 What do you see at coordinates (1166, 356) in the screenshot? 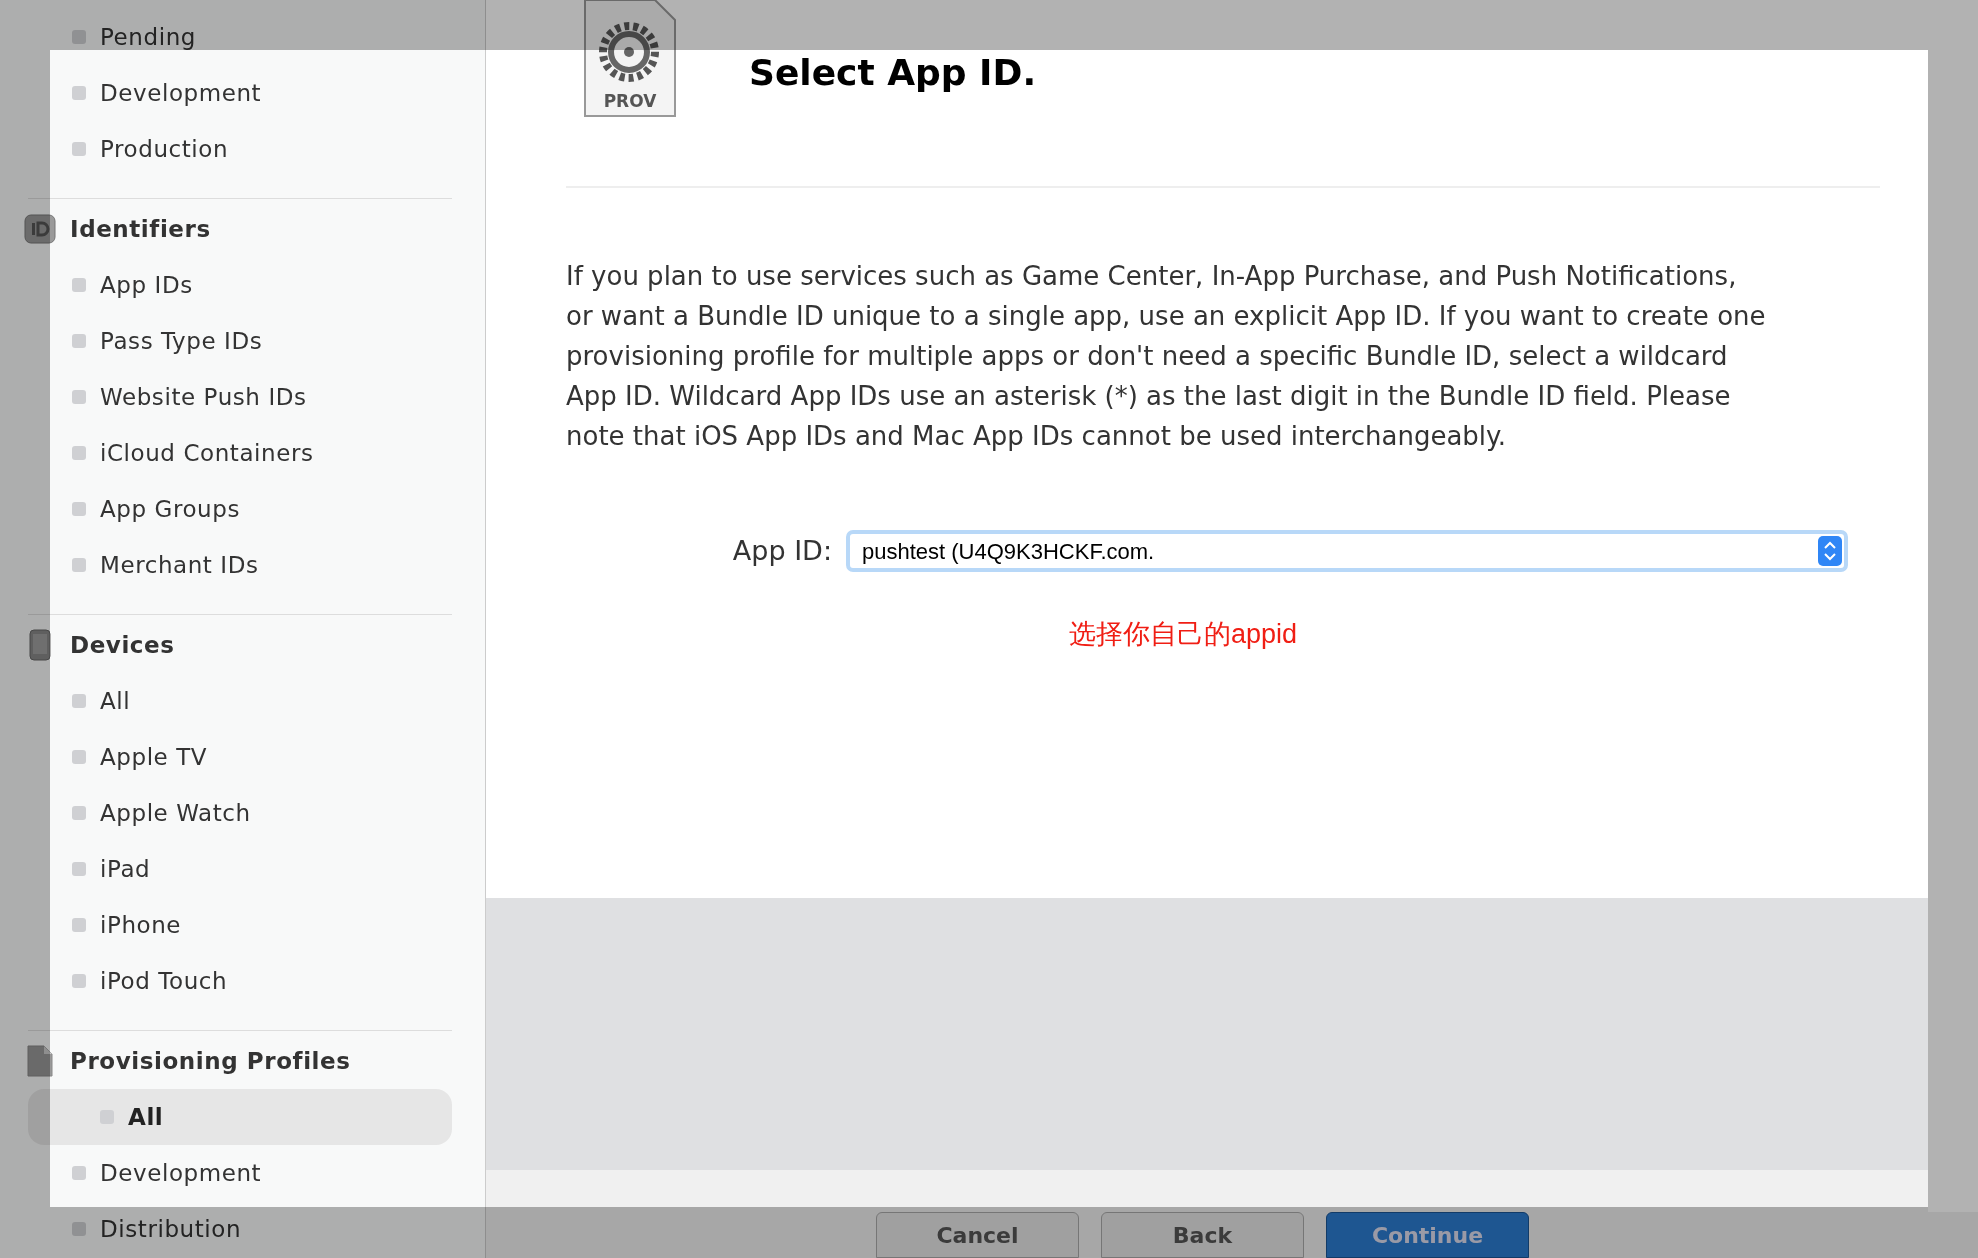
I see `description-text: If you plan to use services such as Game Center, In-App Purchase, and Push Notifications, or want a Bundle ID unique to a single app, use an explicit App ID. If you want to create one provisioning profile for multiple apps or don't need a specific Bundle ID, select a wildcard App ID. Wildcard App IDs use an asterisk (*) as the last digit in the Bundle ID field. Please note that iOS App IDs and Mac App IDs cannot be used interchangeably.` at bounding box center [1166, 356].